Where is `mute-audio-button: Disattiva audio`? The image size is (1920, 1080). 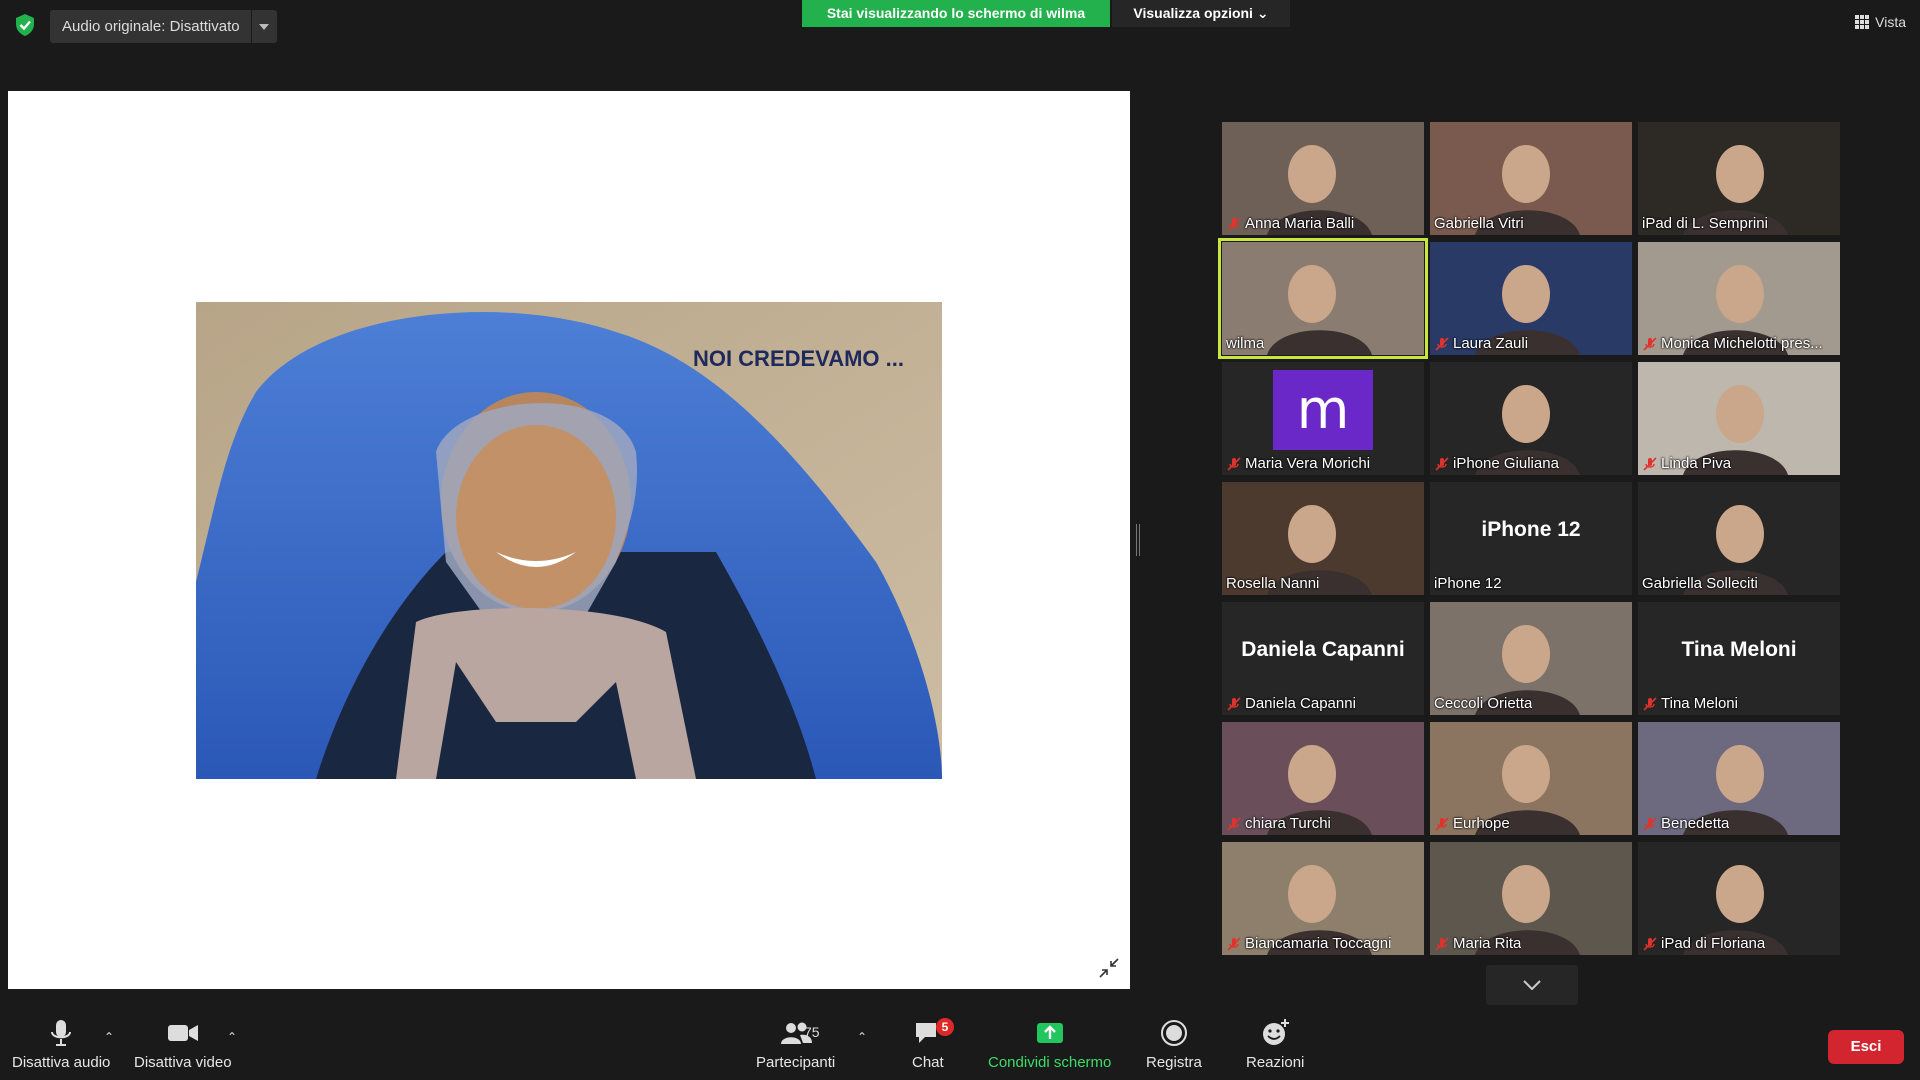
mute-audio-button: Disattiva audio is located at coordinates (61, 1044).